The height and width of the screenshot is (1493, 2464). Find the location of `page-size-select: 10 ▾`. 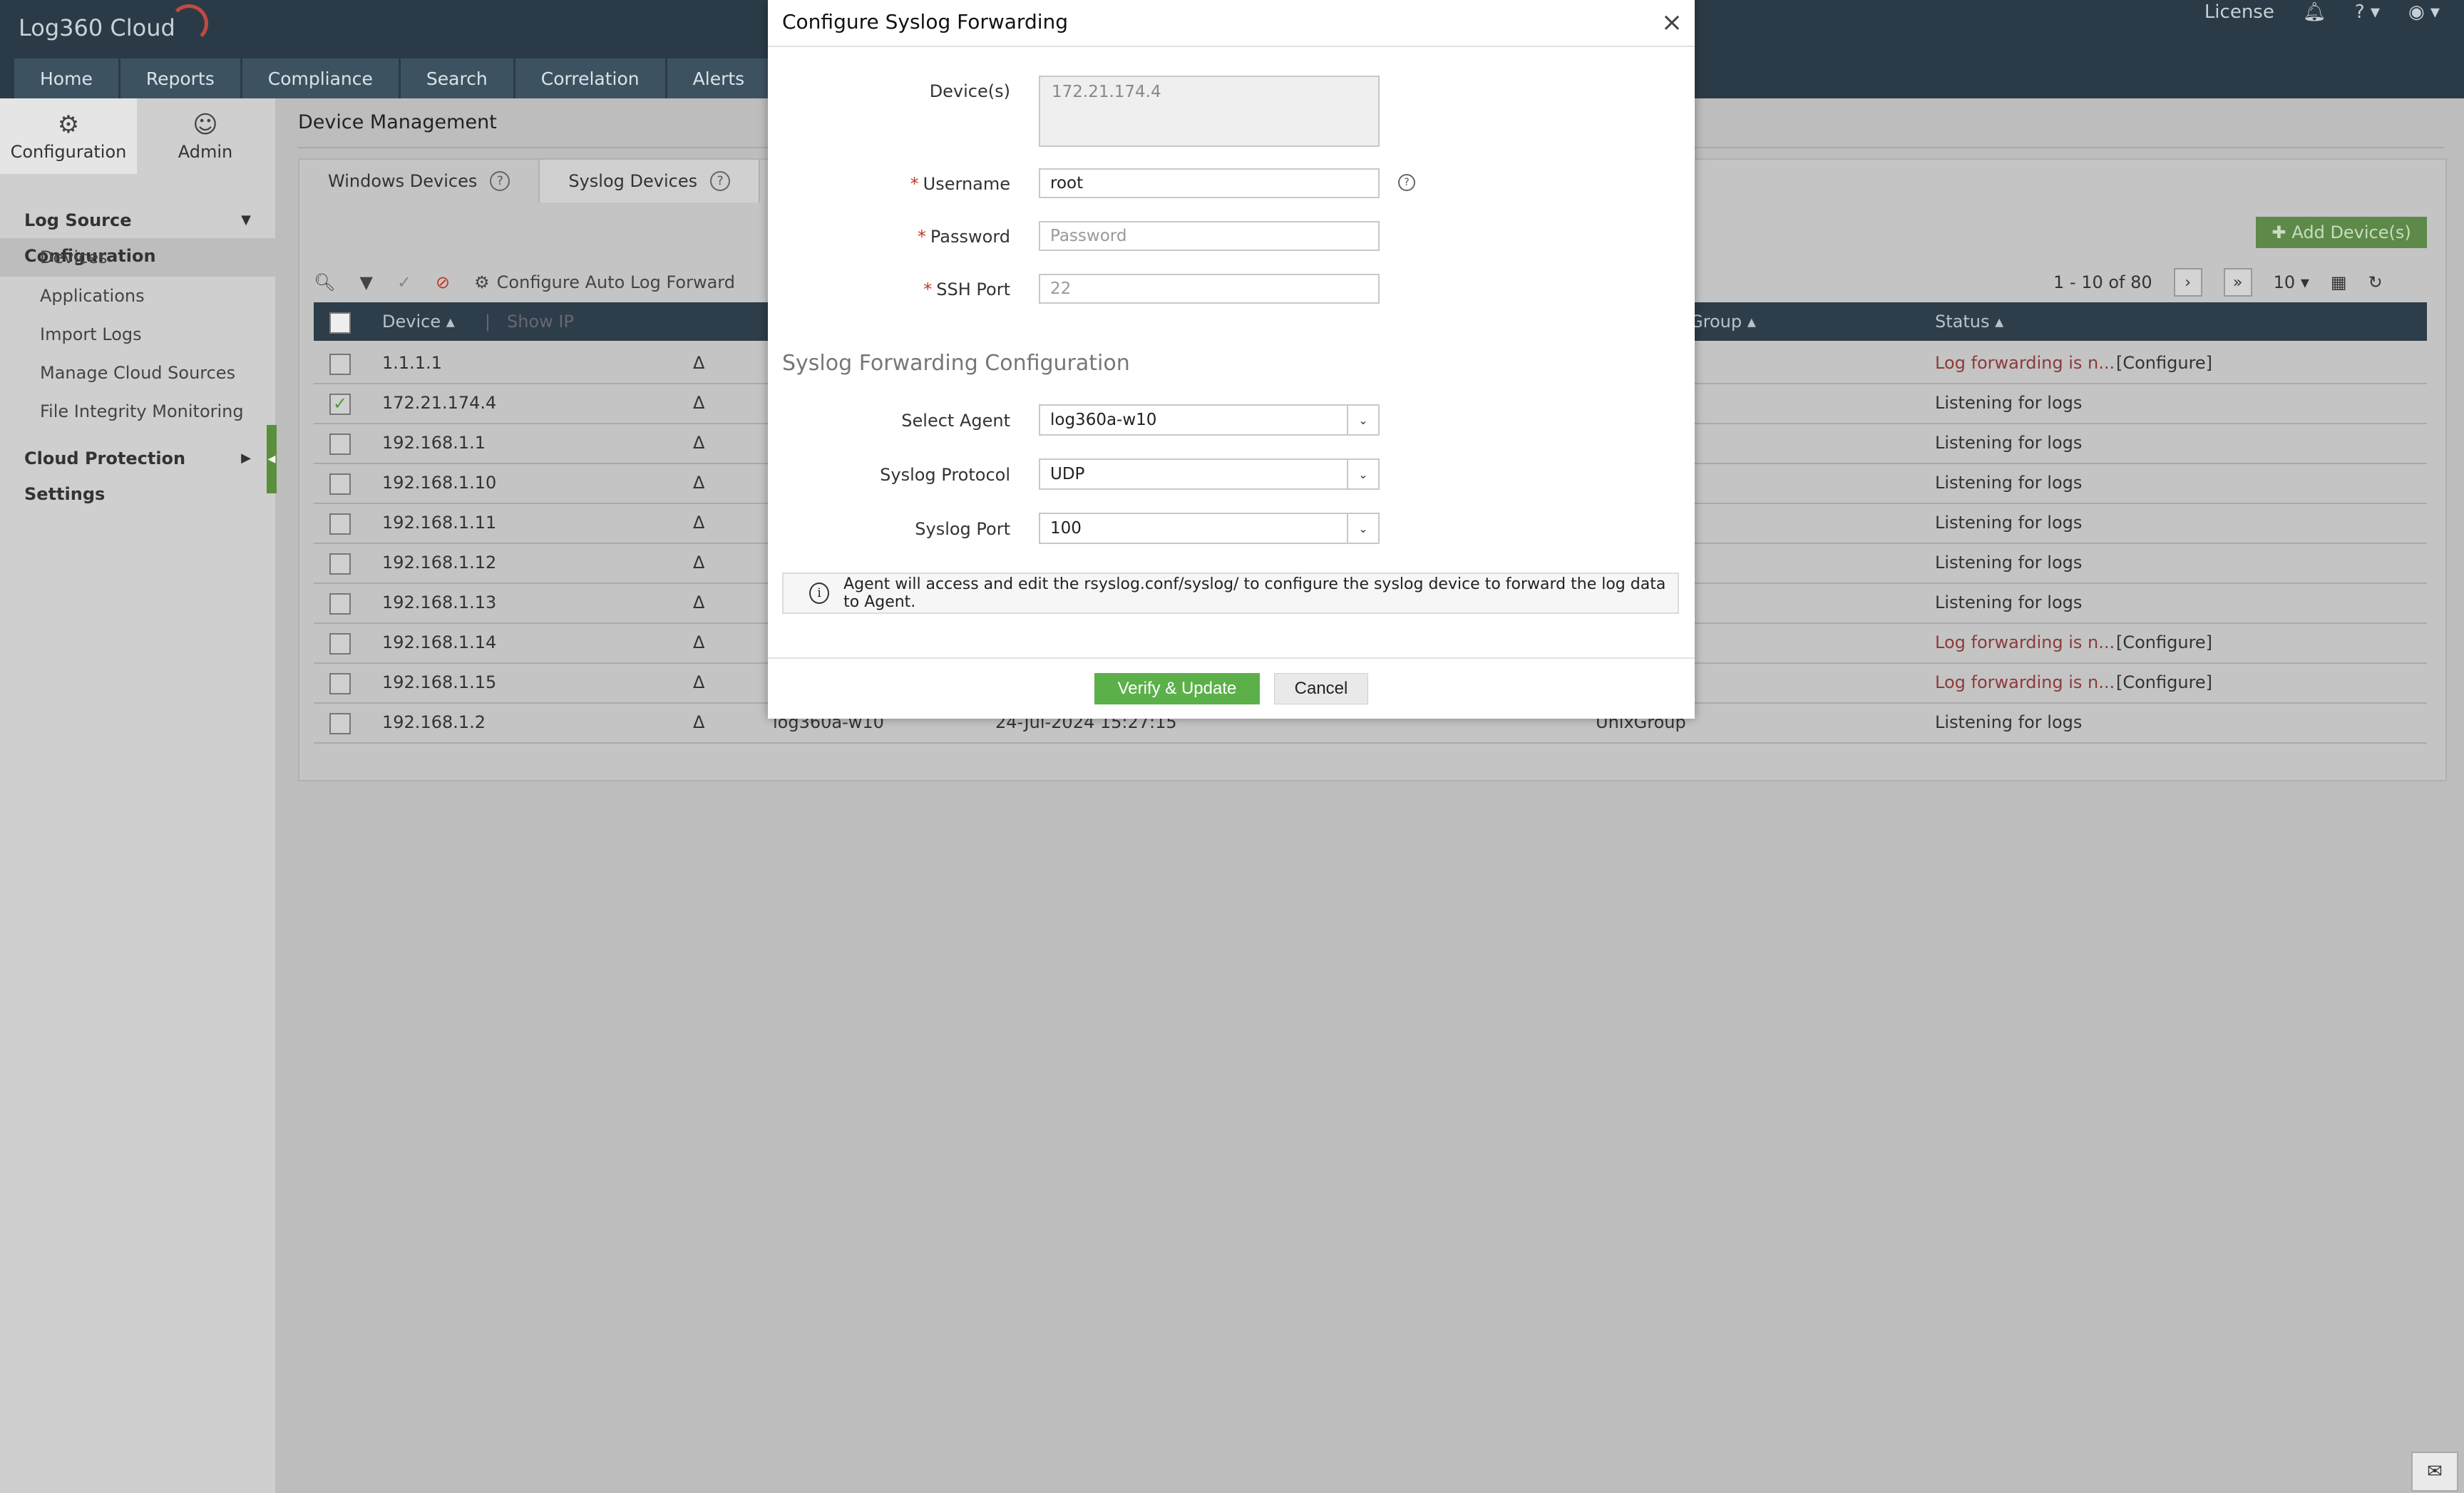

page-size-select: 10 ▾ is located at coordinates (2291, 282).